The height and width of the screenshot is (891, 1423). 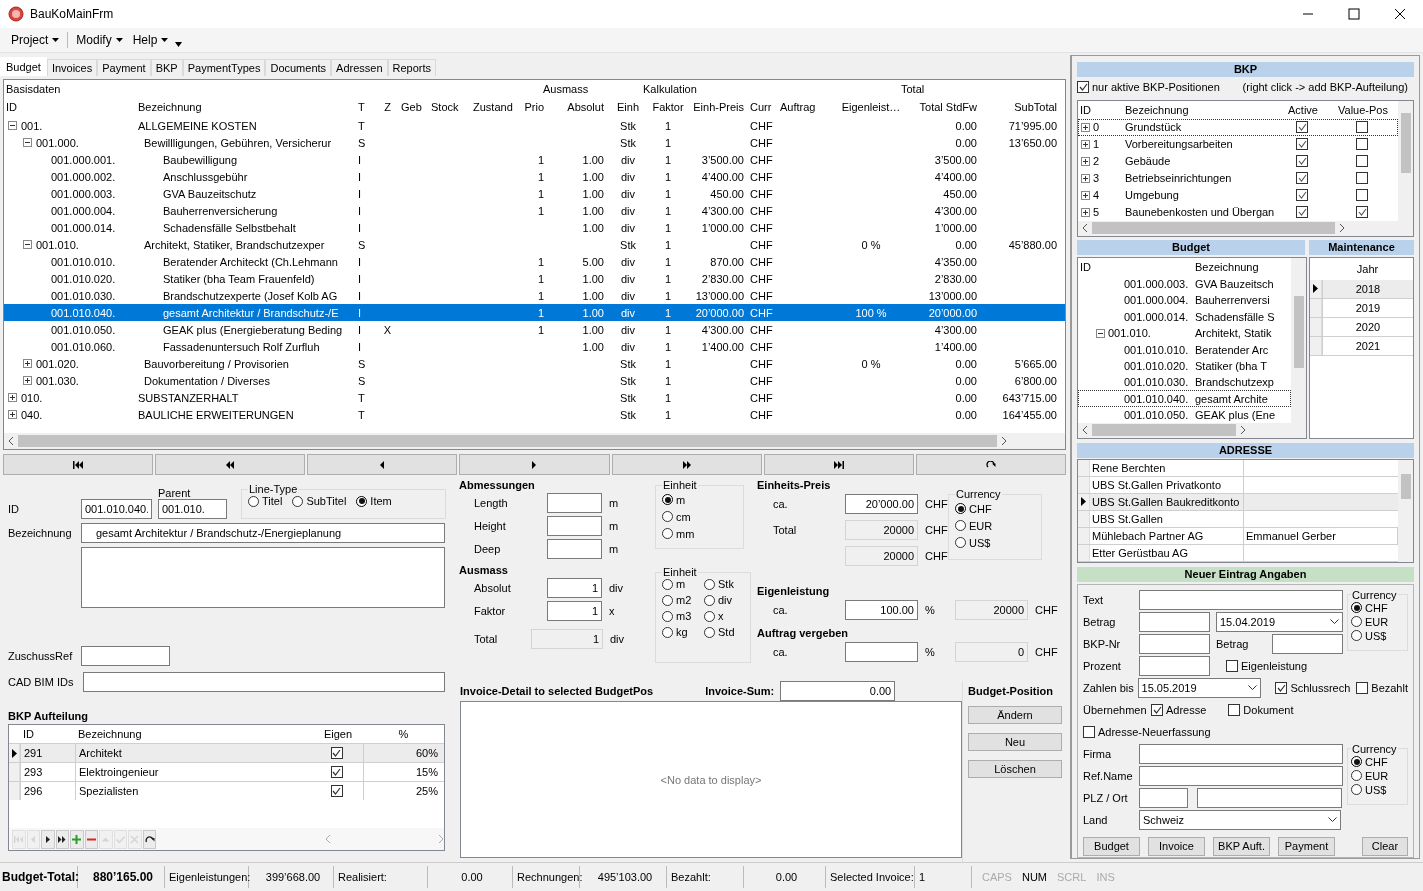 What do you see at coordinates (534, 312) in the screenshot?
I see `selected-row: 001.010.040. gesamt Architektur / Brandschutz-/E I 1 1.00 div 1 20’000.00 CHF 100 % 20’000.00` at bounding box center [534, 312].